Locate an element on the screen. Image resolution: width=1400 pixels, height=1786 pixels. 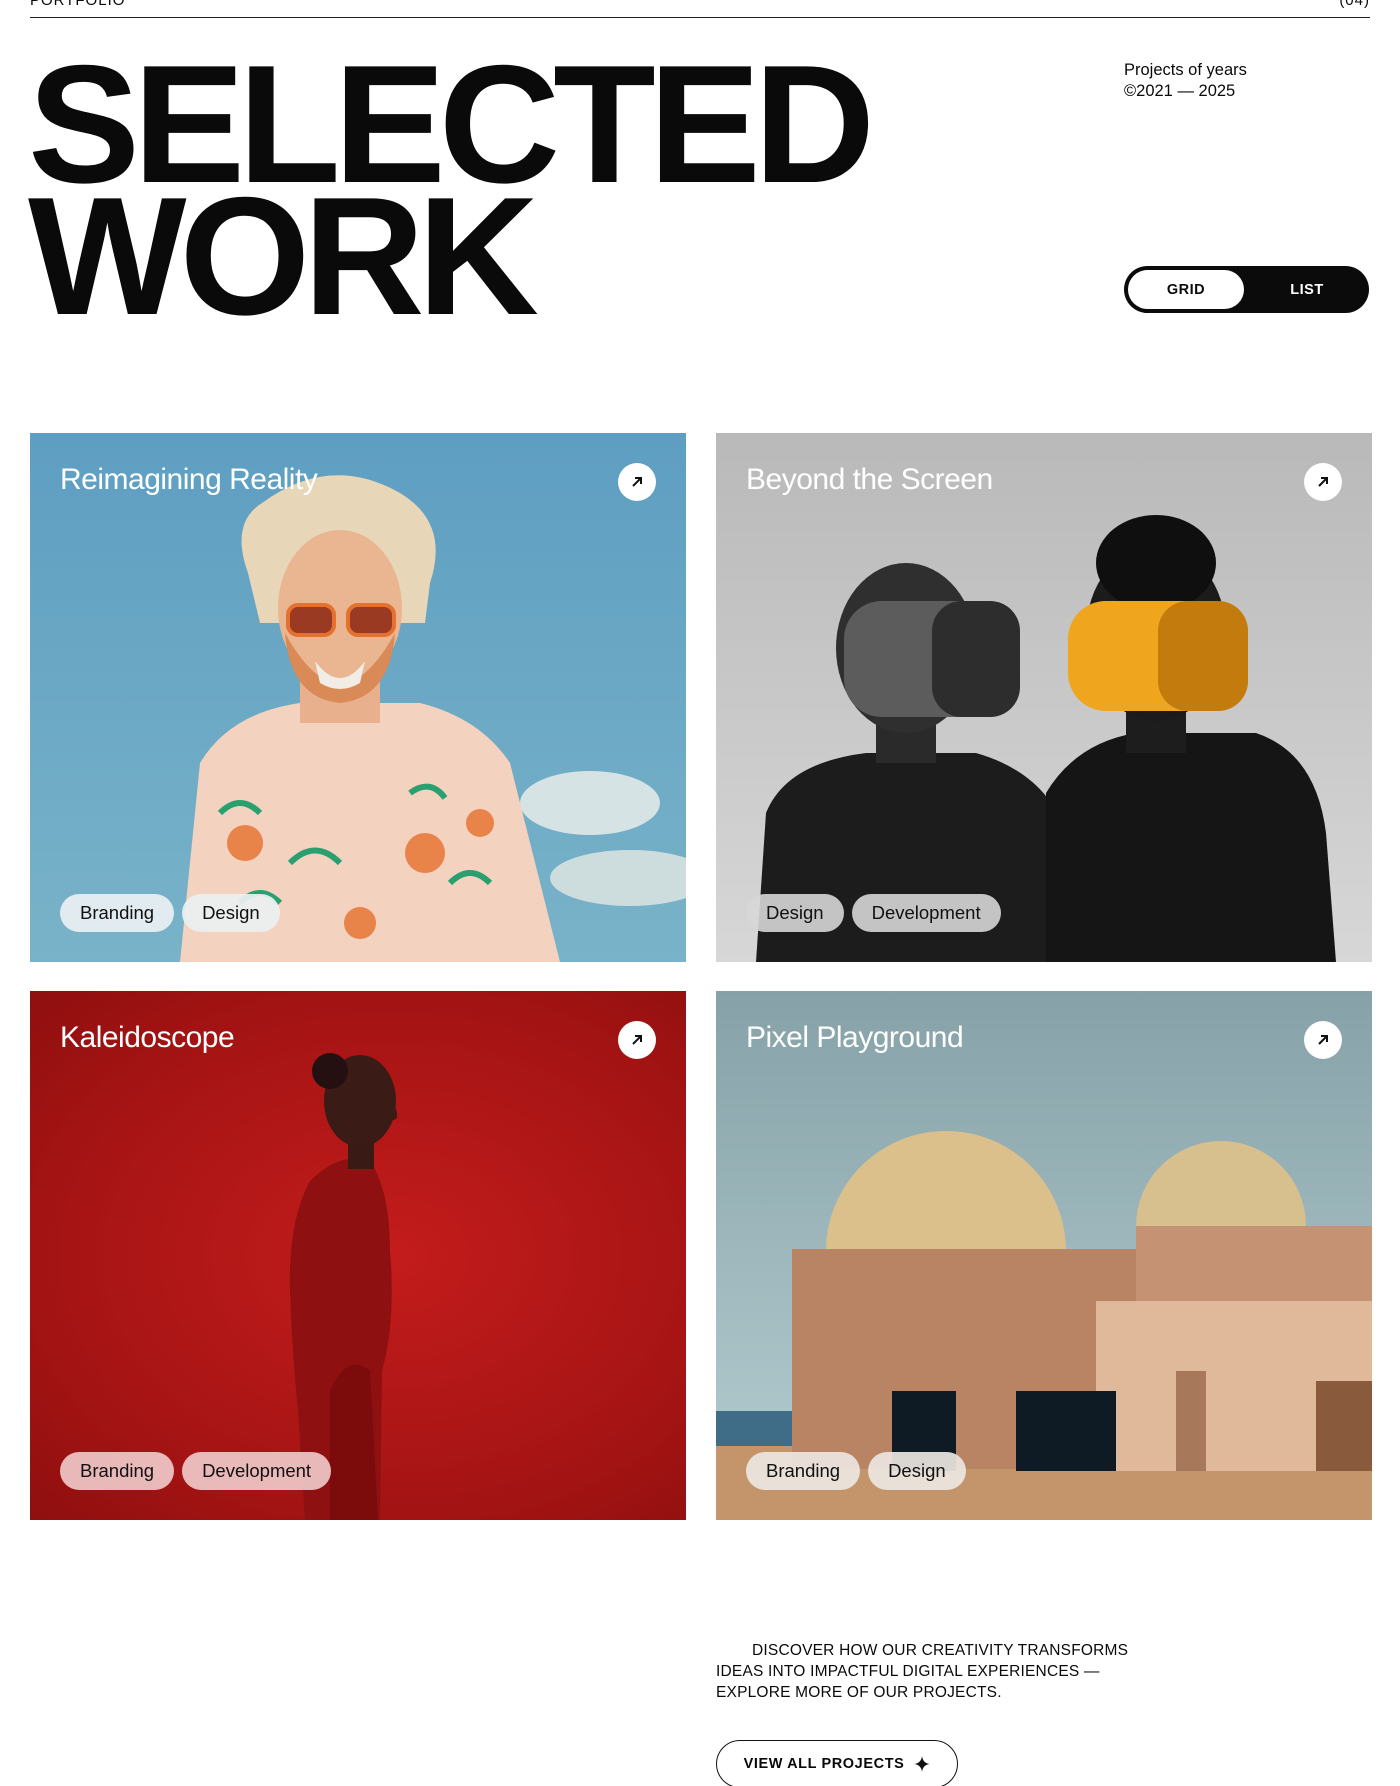
top-bar: PORTFOLIO (04) is located at coordinates (700, 9).